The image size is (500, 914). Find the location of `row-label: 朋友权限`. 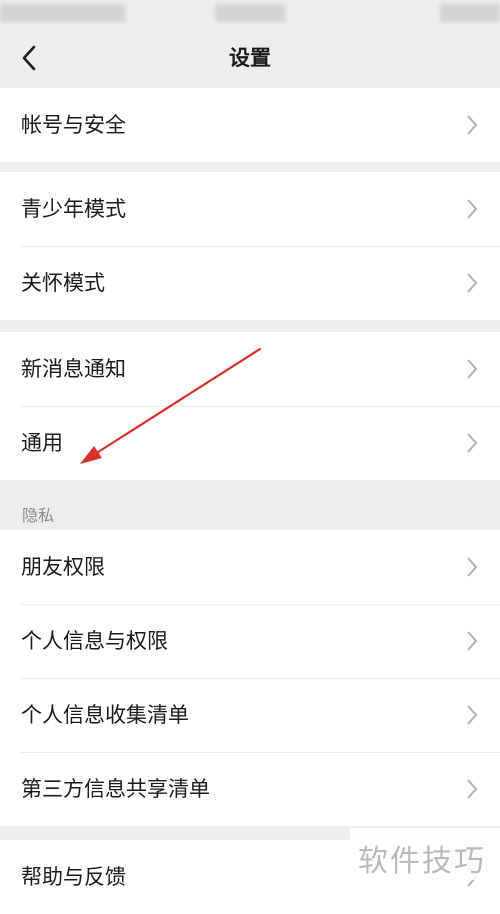

row-label: 朋友权限 is located at coordinates (63, 567).